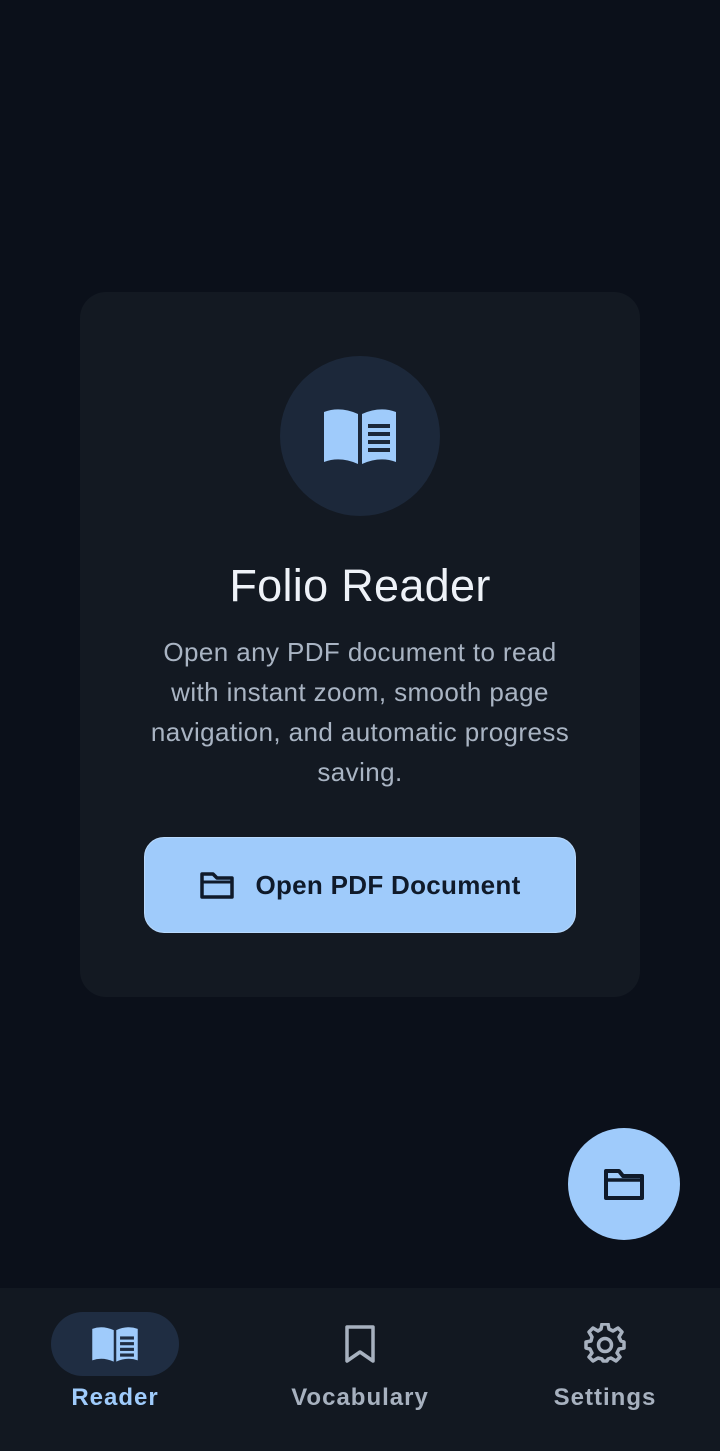  I want to click on hero-icon-circle, so click(360, 436).